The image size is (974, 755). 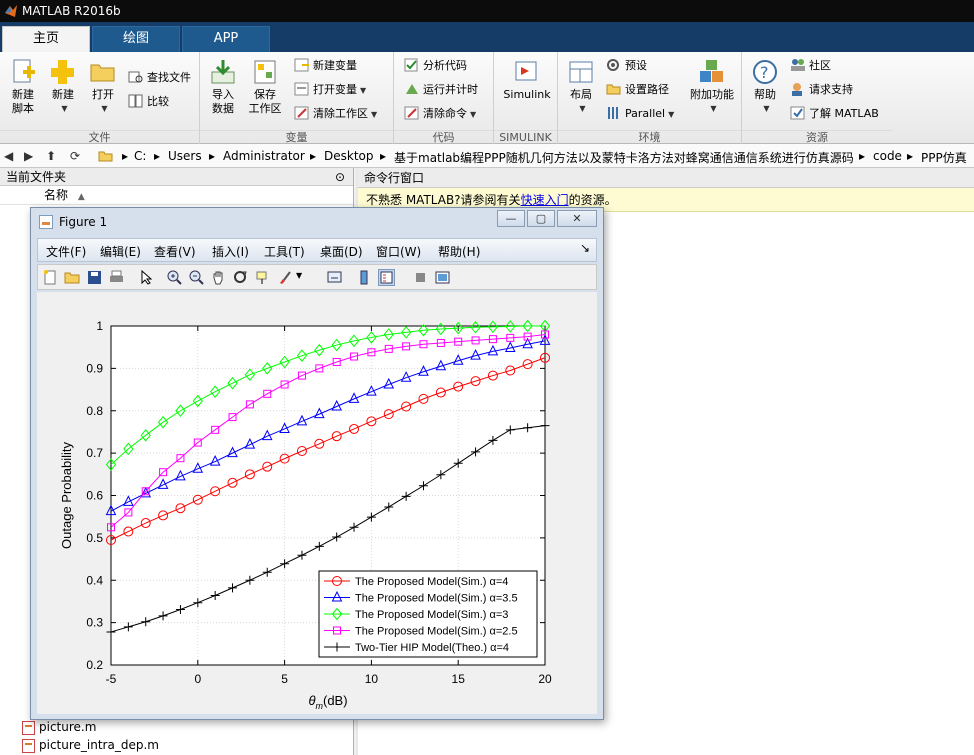 What do you see at coordinates (442, 277) in the screenshot?
I see `show-tools-icon` at bounding box center [442, 277].